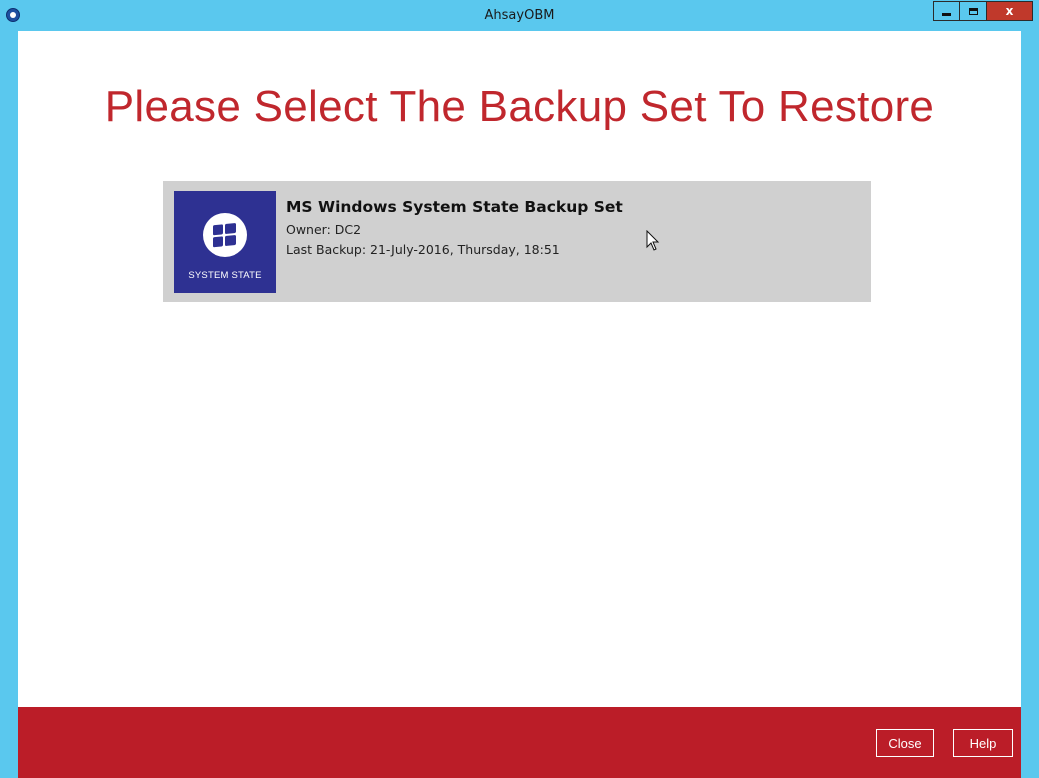 The width and height of the screenshot is (1039, 778). Describe the element at coordinates (653, 240) in the screenshot. I see `mouse-cursor-icon` at that location.